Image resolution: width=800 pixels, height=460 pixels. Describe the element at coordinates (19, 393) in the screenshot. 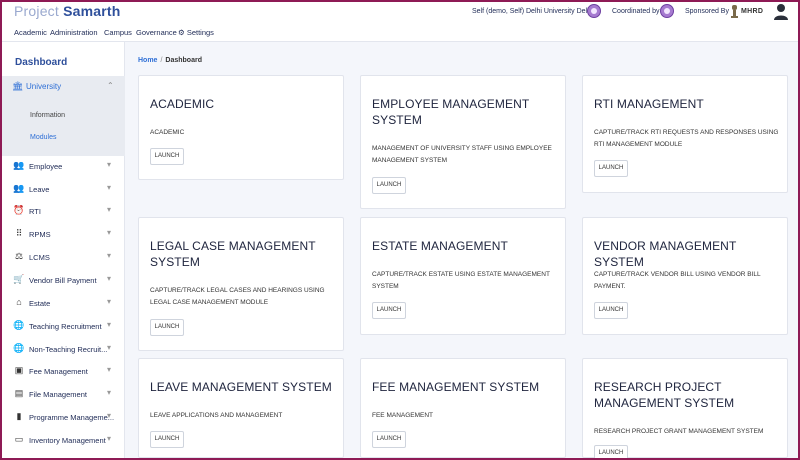

I see `folder-icon: ▤` at that location.